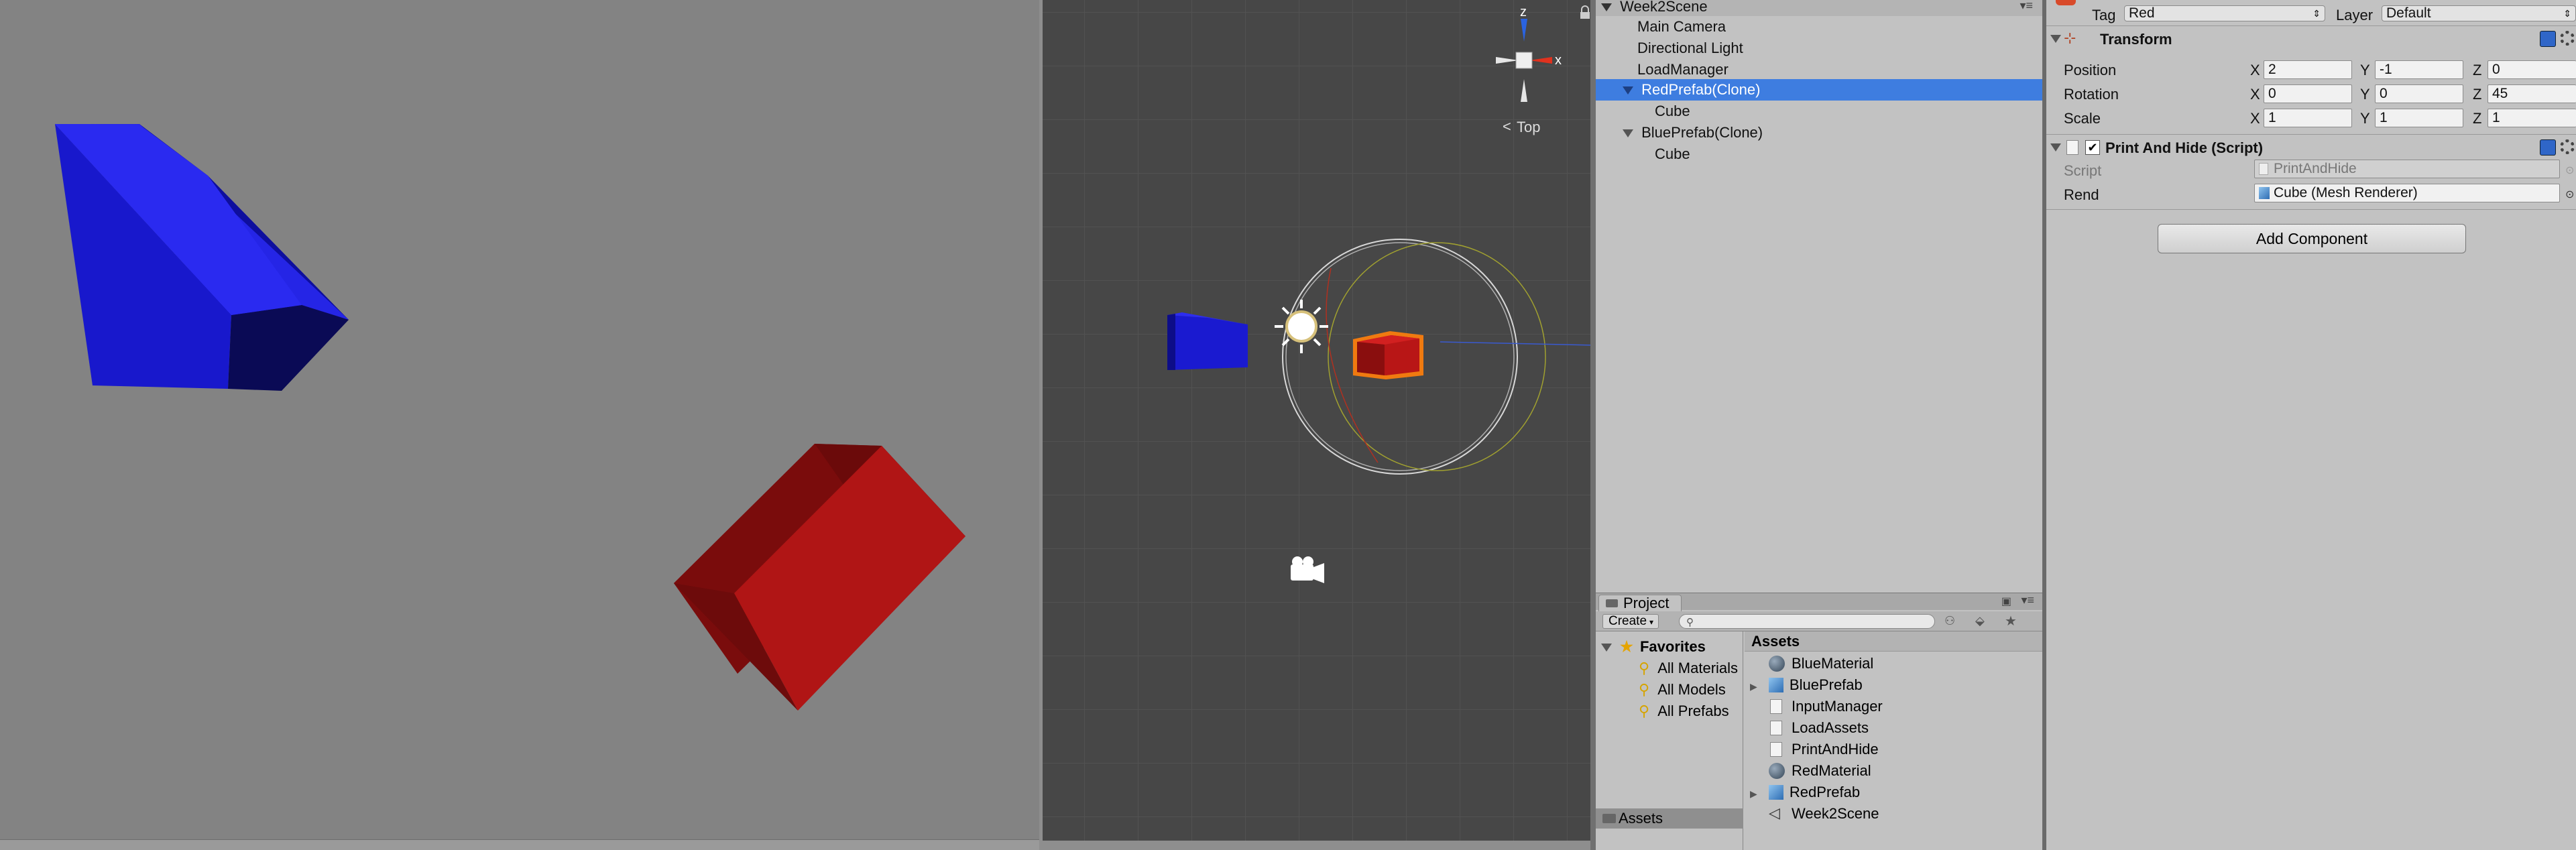 The image size is (2576, 850). Describe the element at coordinates (2011, 621) in the screenshot. I see `favorite-star-icon: ★` at that location.